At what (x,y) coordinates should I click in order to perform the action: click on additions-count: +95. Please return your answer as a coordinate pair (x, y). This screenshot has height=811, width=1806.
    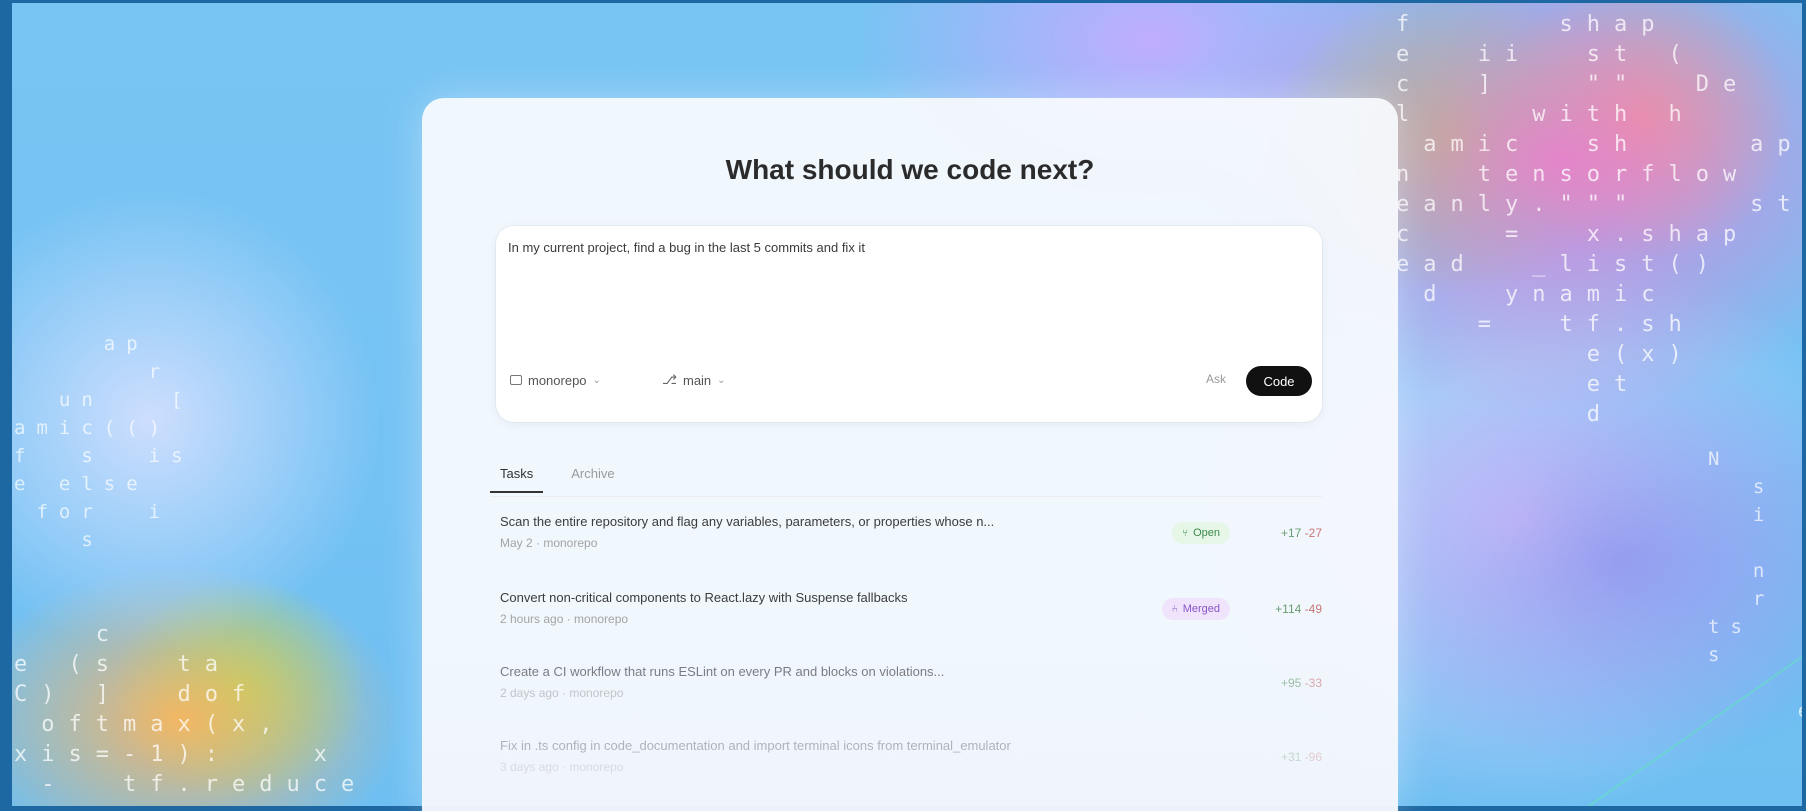
    Looking at the image, I should click on (1291, 683).